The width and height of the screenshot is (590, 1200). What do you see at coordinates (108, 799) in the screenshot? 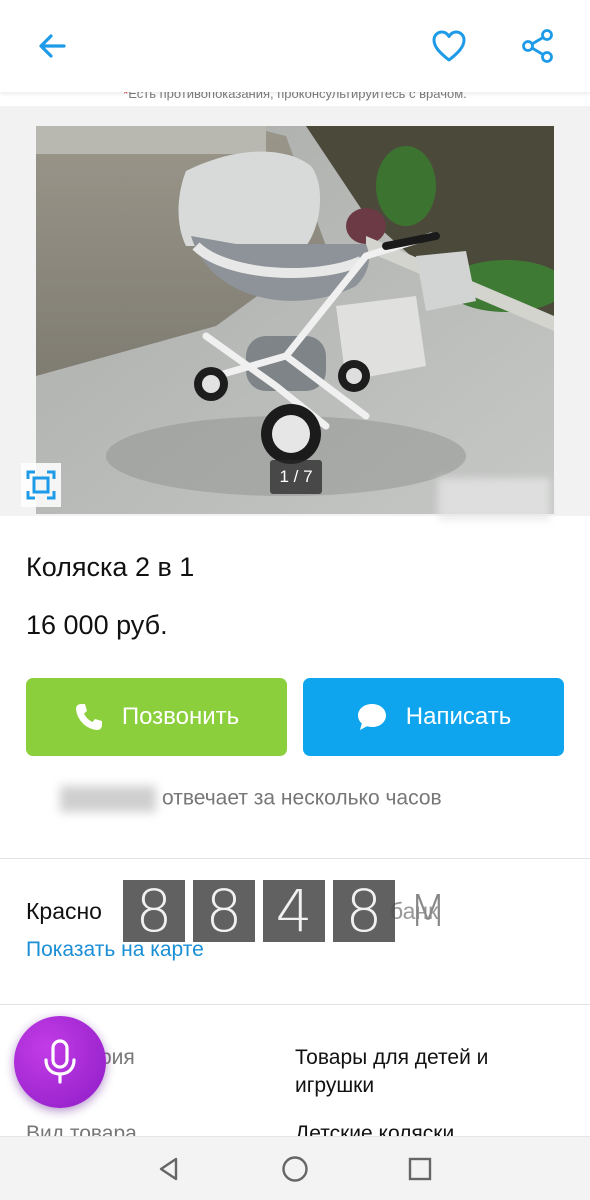
I see `blurred-seller-name` at bounding box center [108, 799].